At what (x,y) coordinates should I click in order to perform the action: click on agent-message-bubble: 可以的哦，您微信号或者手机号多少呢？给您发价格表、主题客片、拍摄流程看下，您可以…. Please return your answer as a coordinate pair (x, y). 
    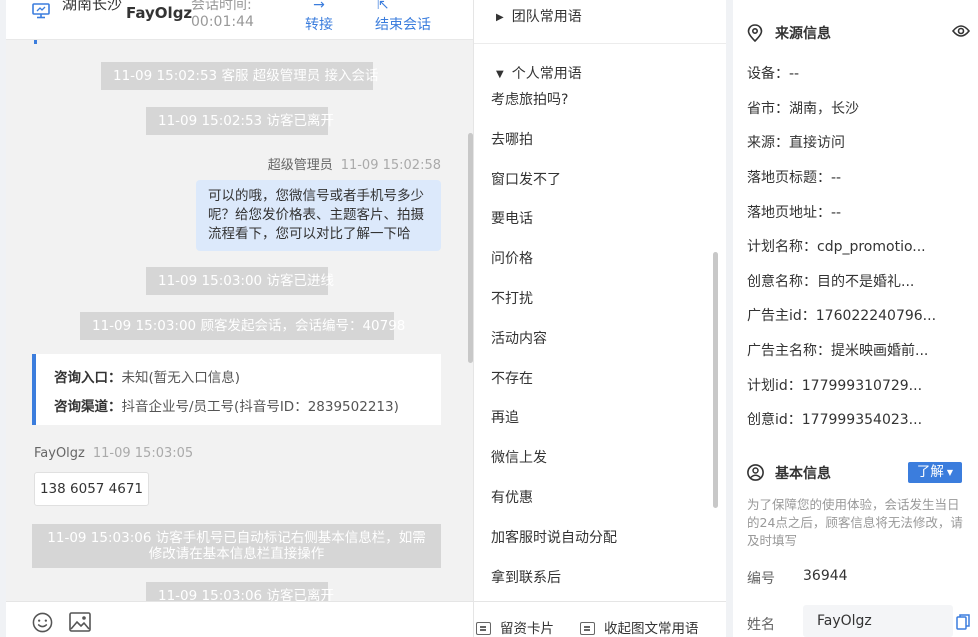
    Looking at the image, I should click on (318, 215).